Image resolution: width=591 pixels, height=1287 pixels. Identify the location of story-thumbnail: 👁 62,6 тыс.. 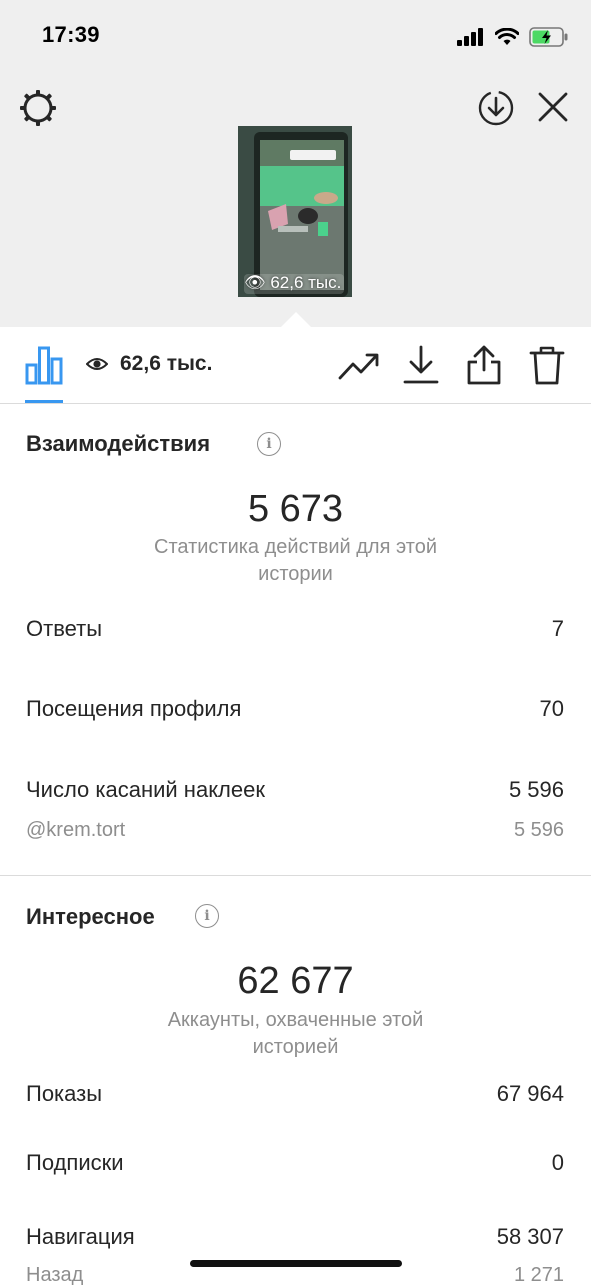
(295, 211).